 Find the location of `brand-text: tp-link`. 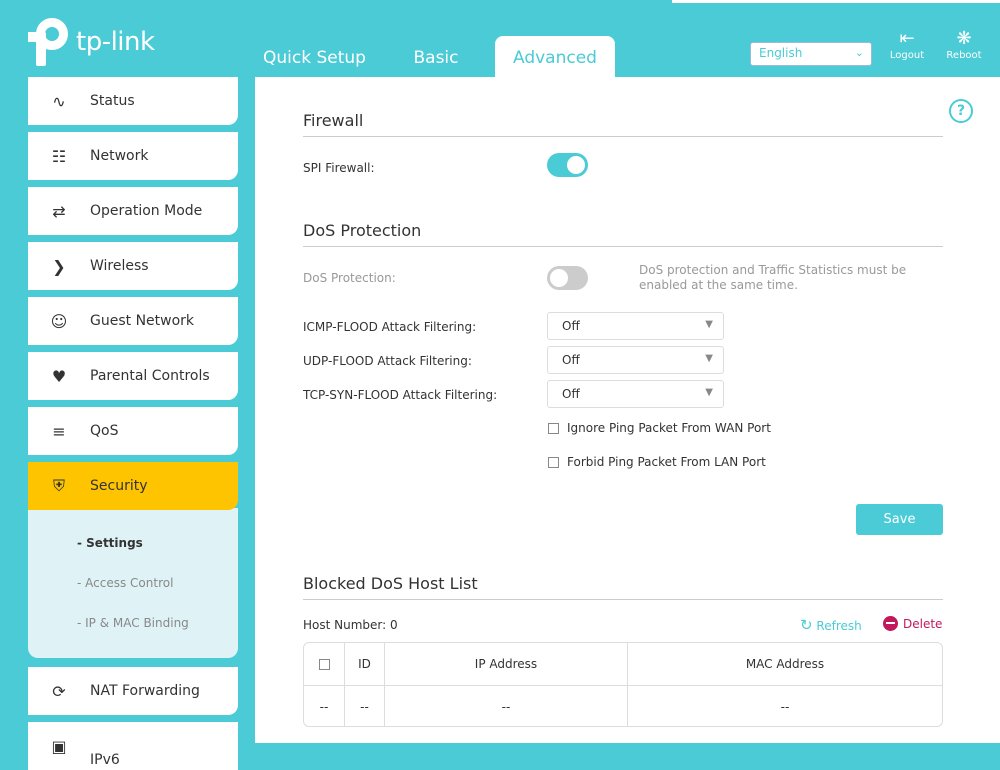

brand-text: tp-link is located at coordinates (115, 42).